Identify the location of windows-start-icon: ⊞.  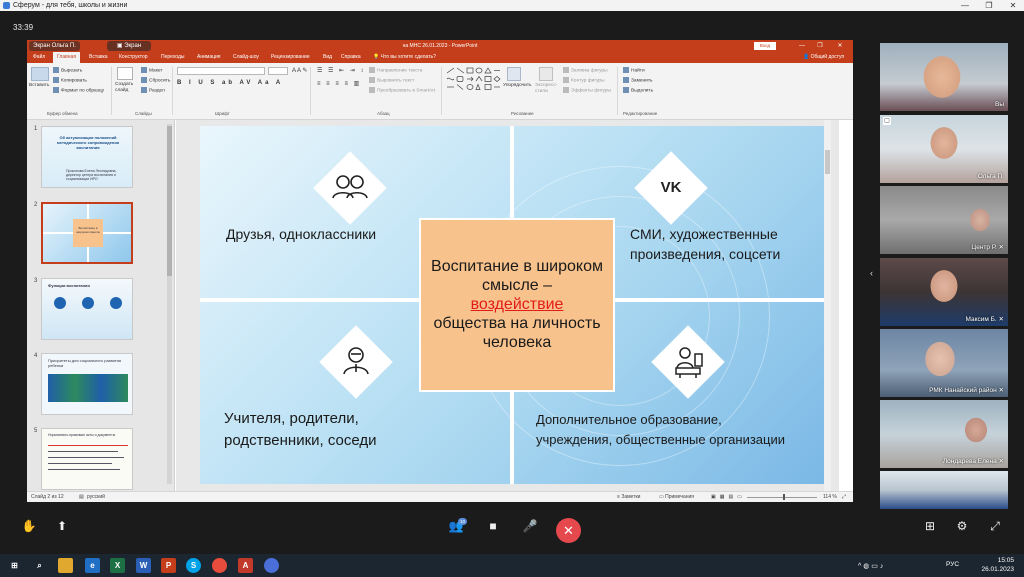
(14, 565).